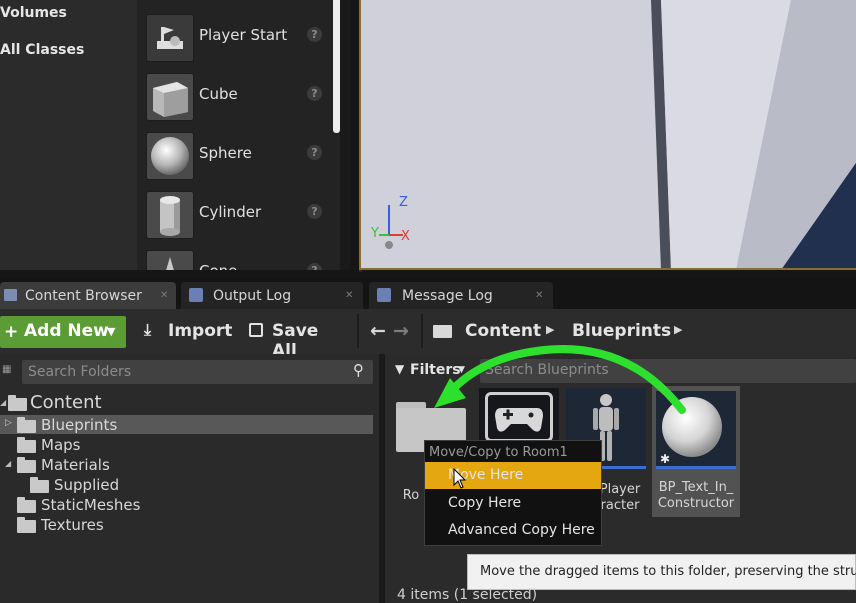 The height and width of the screenshot is (603, 856). I want to click on menu-item-move-here: Move Here, so click(513, 475).